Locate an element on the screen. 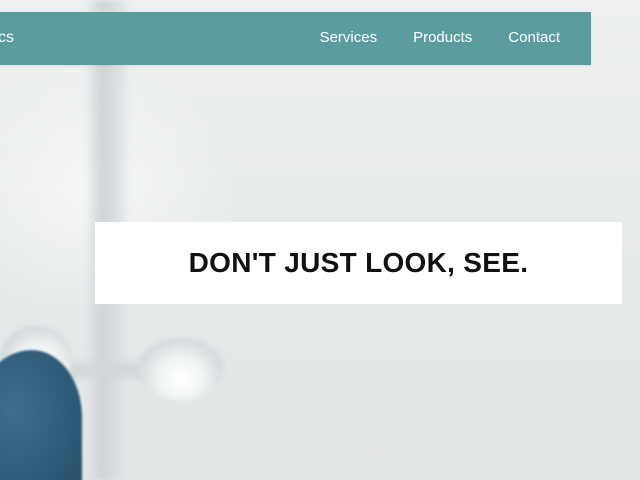 Image resolution: width=640 pixels, height=480 pixels. nav-link-products: Products is located at coordinates (442, 38).